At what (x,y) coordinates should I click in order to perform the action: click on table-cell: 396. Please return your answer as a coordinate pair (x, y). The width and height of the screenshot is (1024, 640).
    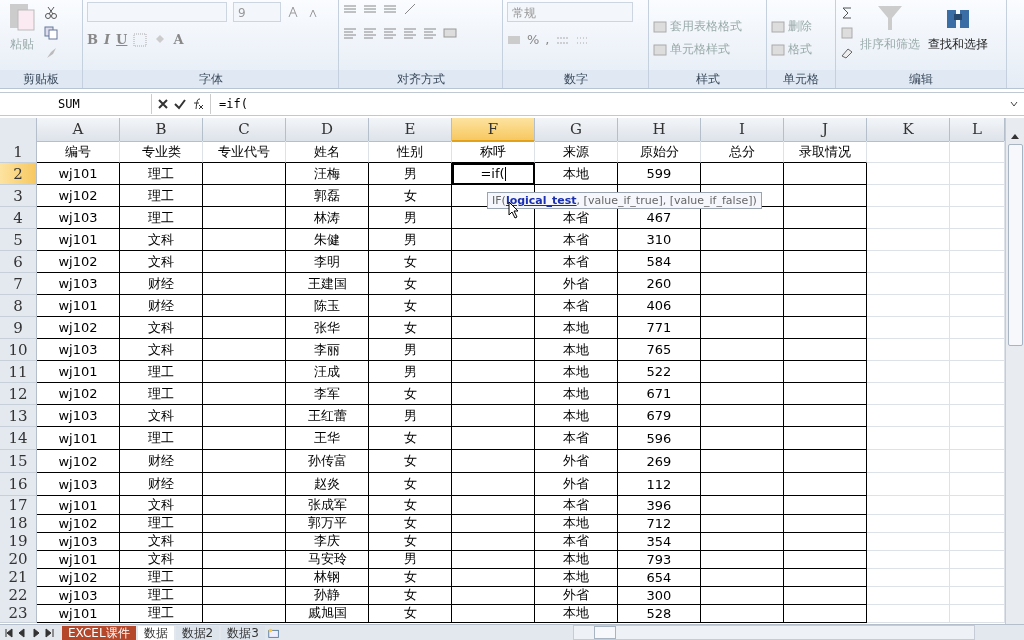
    Looking at the image, I should click on (659, 505).